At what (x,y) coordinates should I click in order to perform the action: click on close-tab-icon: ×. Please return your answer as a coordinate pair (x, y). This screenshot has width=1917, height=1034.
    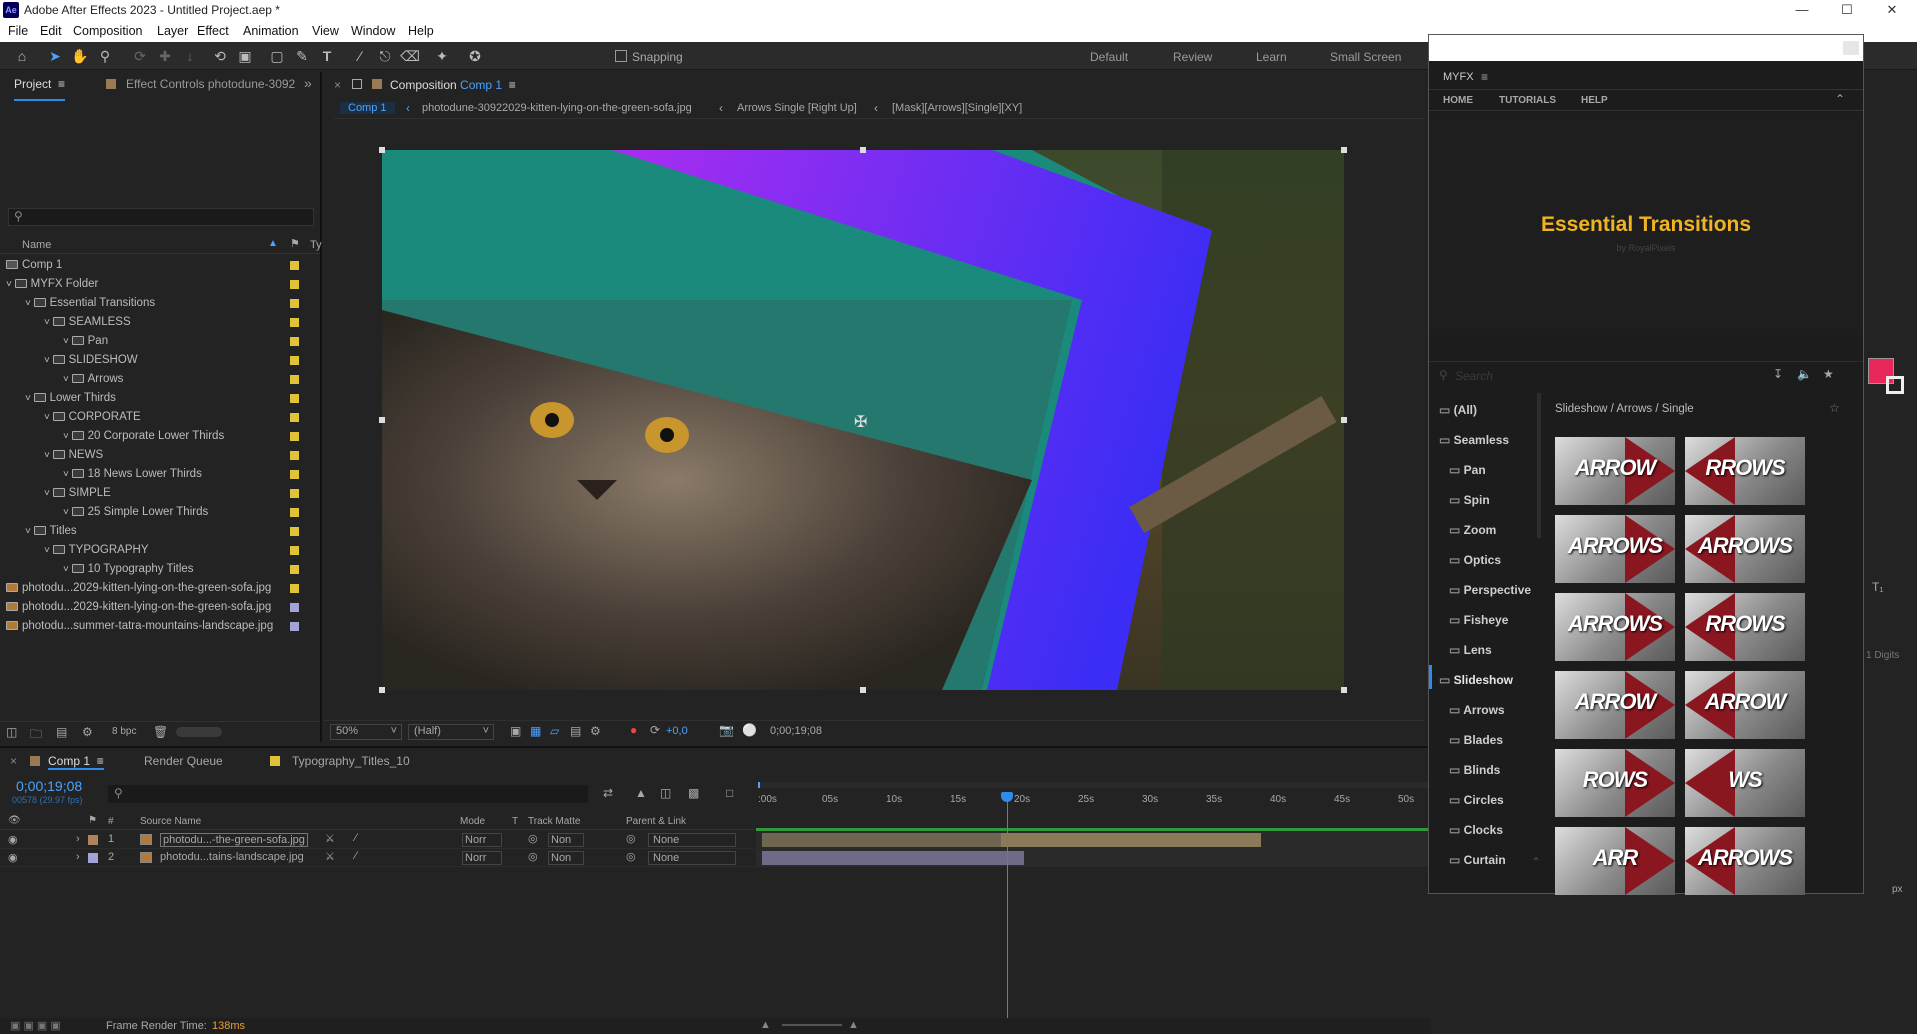
    Looking at the image, I should click on (13, 761).